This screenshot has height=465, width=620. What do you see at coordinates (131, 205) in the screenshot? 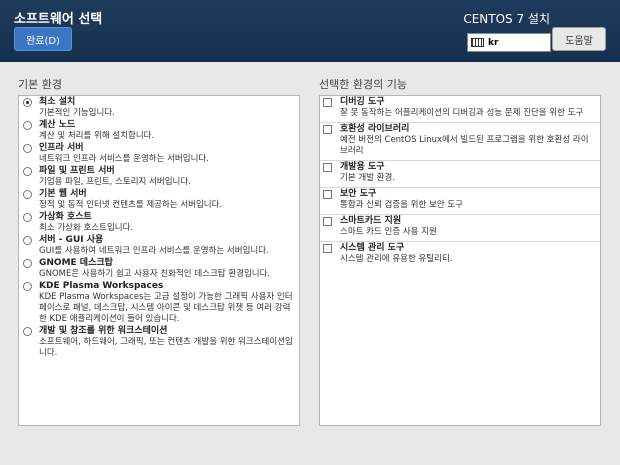
I see `env-desc: 정적 및 동적 인터넷 컨텐츠를 제공하는 서버입니다.` at bounding box center [131, 205].